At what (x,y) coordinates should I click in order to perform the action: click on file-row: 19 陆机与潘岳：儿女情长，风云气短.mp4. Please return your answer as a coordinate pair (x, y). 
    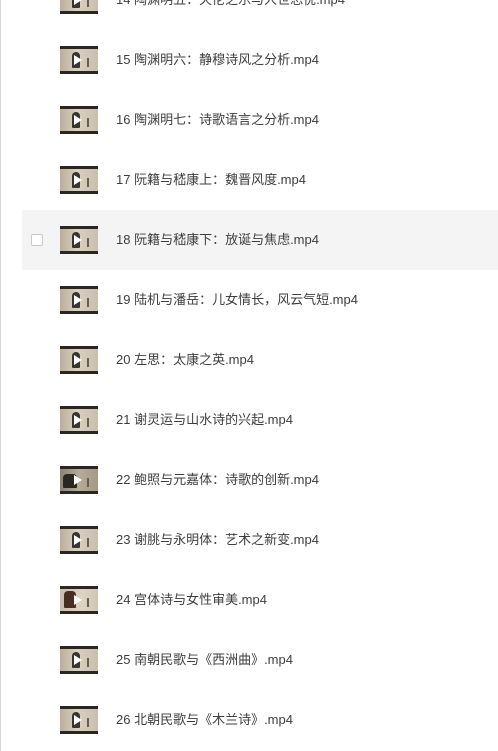
    Looking at the image, I should click on (249, 300).